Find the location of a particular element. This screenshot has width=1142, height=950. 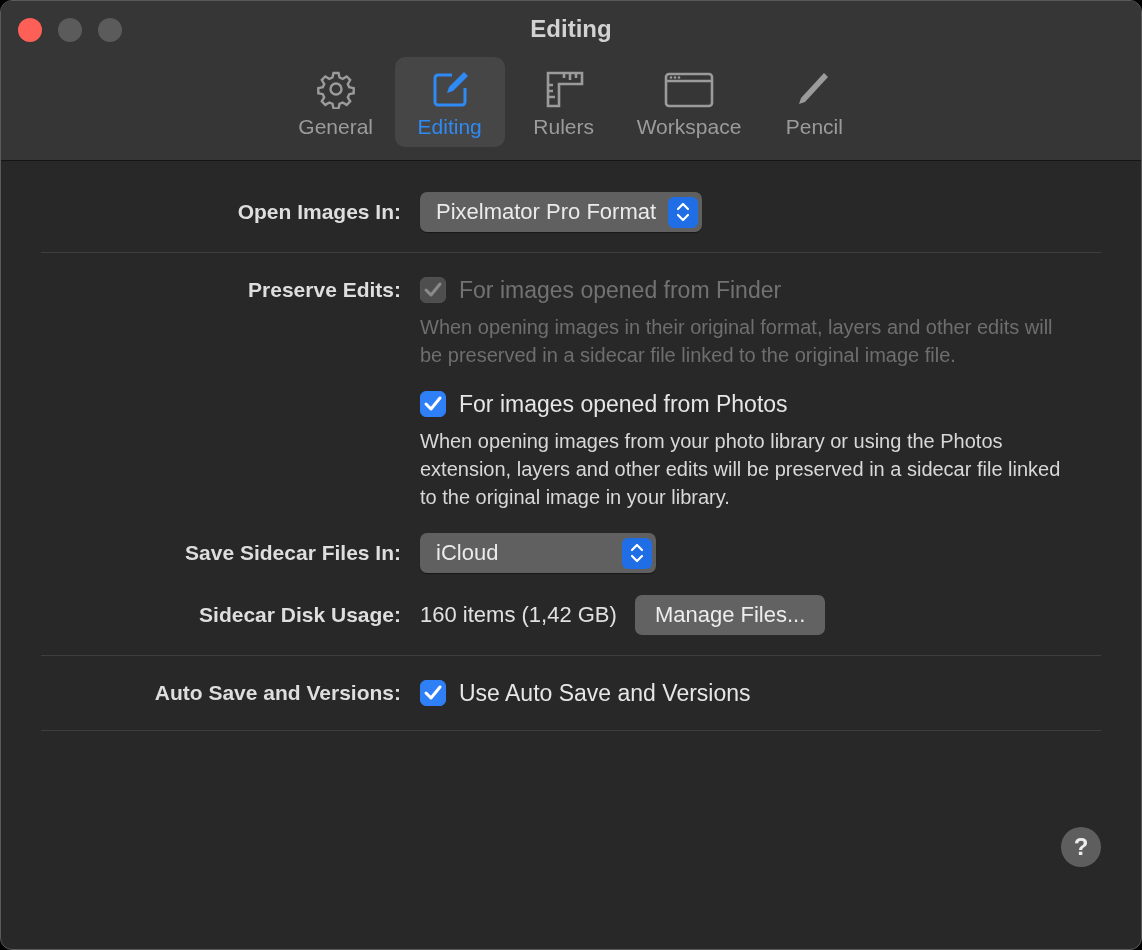

help-button: ? is located at coordinates (1081, 847).